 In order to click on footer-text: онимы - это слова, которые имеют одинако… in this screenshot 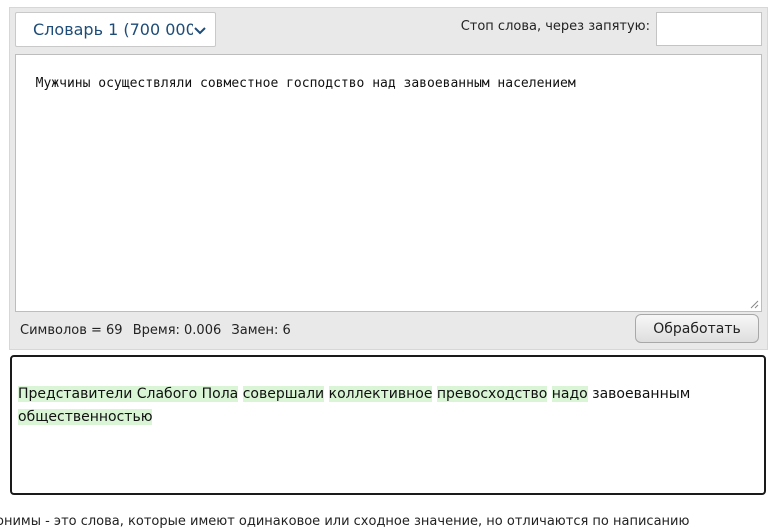, I will do `click(345, 521)`.